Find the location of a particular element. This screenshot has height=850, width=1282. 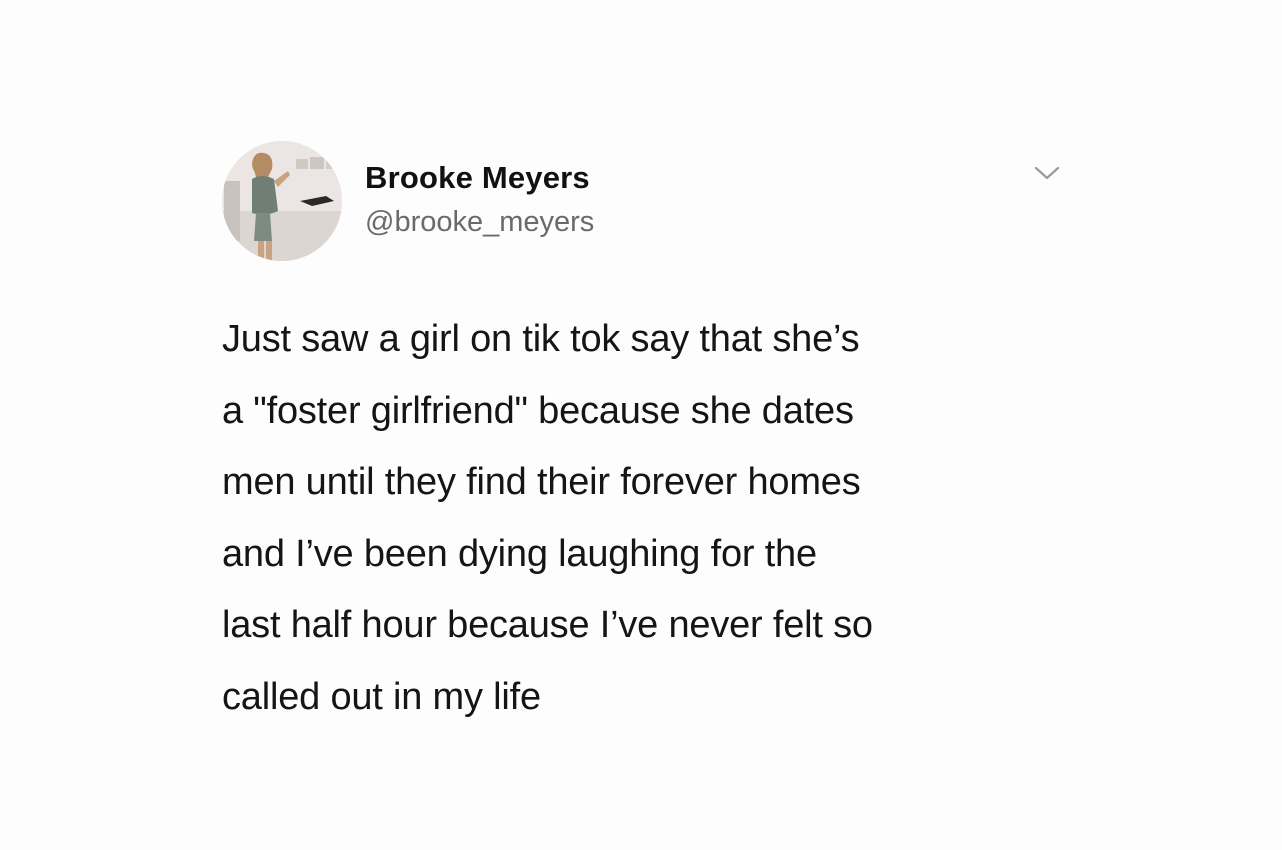

author-display-name: Brooke Meyers is located at coordinates (477, 178).